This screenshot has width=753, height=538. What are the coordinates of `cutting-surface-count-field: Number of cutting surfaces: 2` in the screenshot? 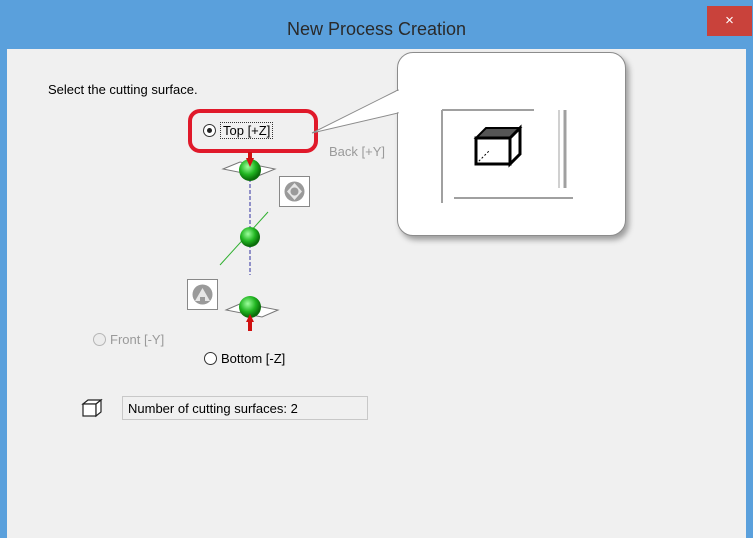 It's located at (245, 408).